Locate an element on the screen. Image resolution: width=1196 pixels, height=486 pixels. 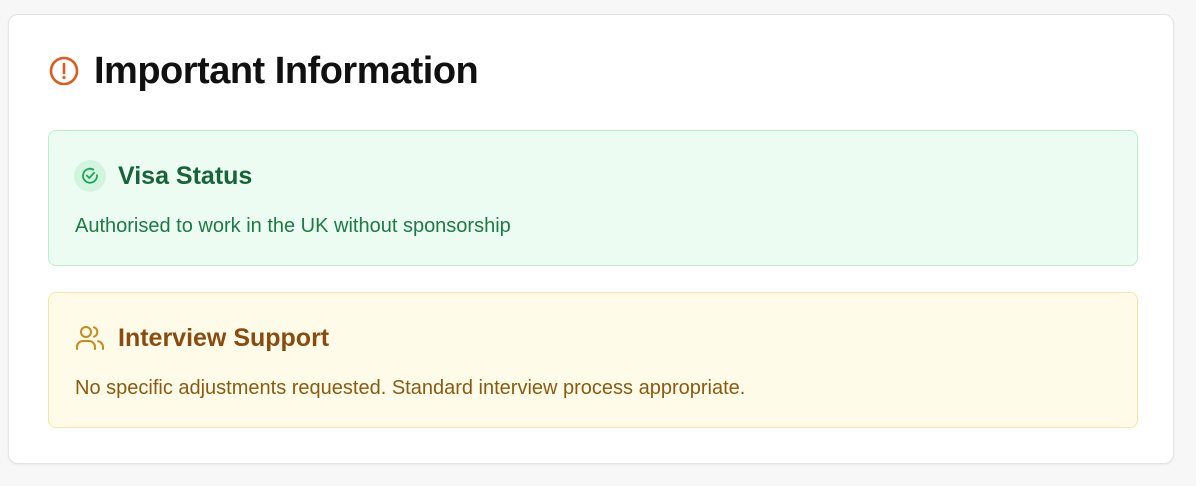
card-header: Important Information is located at coordinates (263, 71).